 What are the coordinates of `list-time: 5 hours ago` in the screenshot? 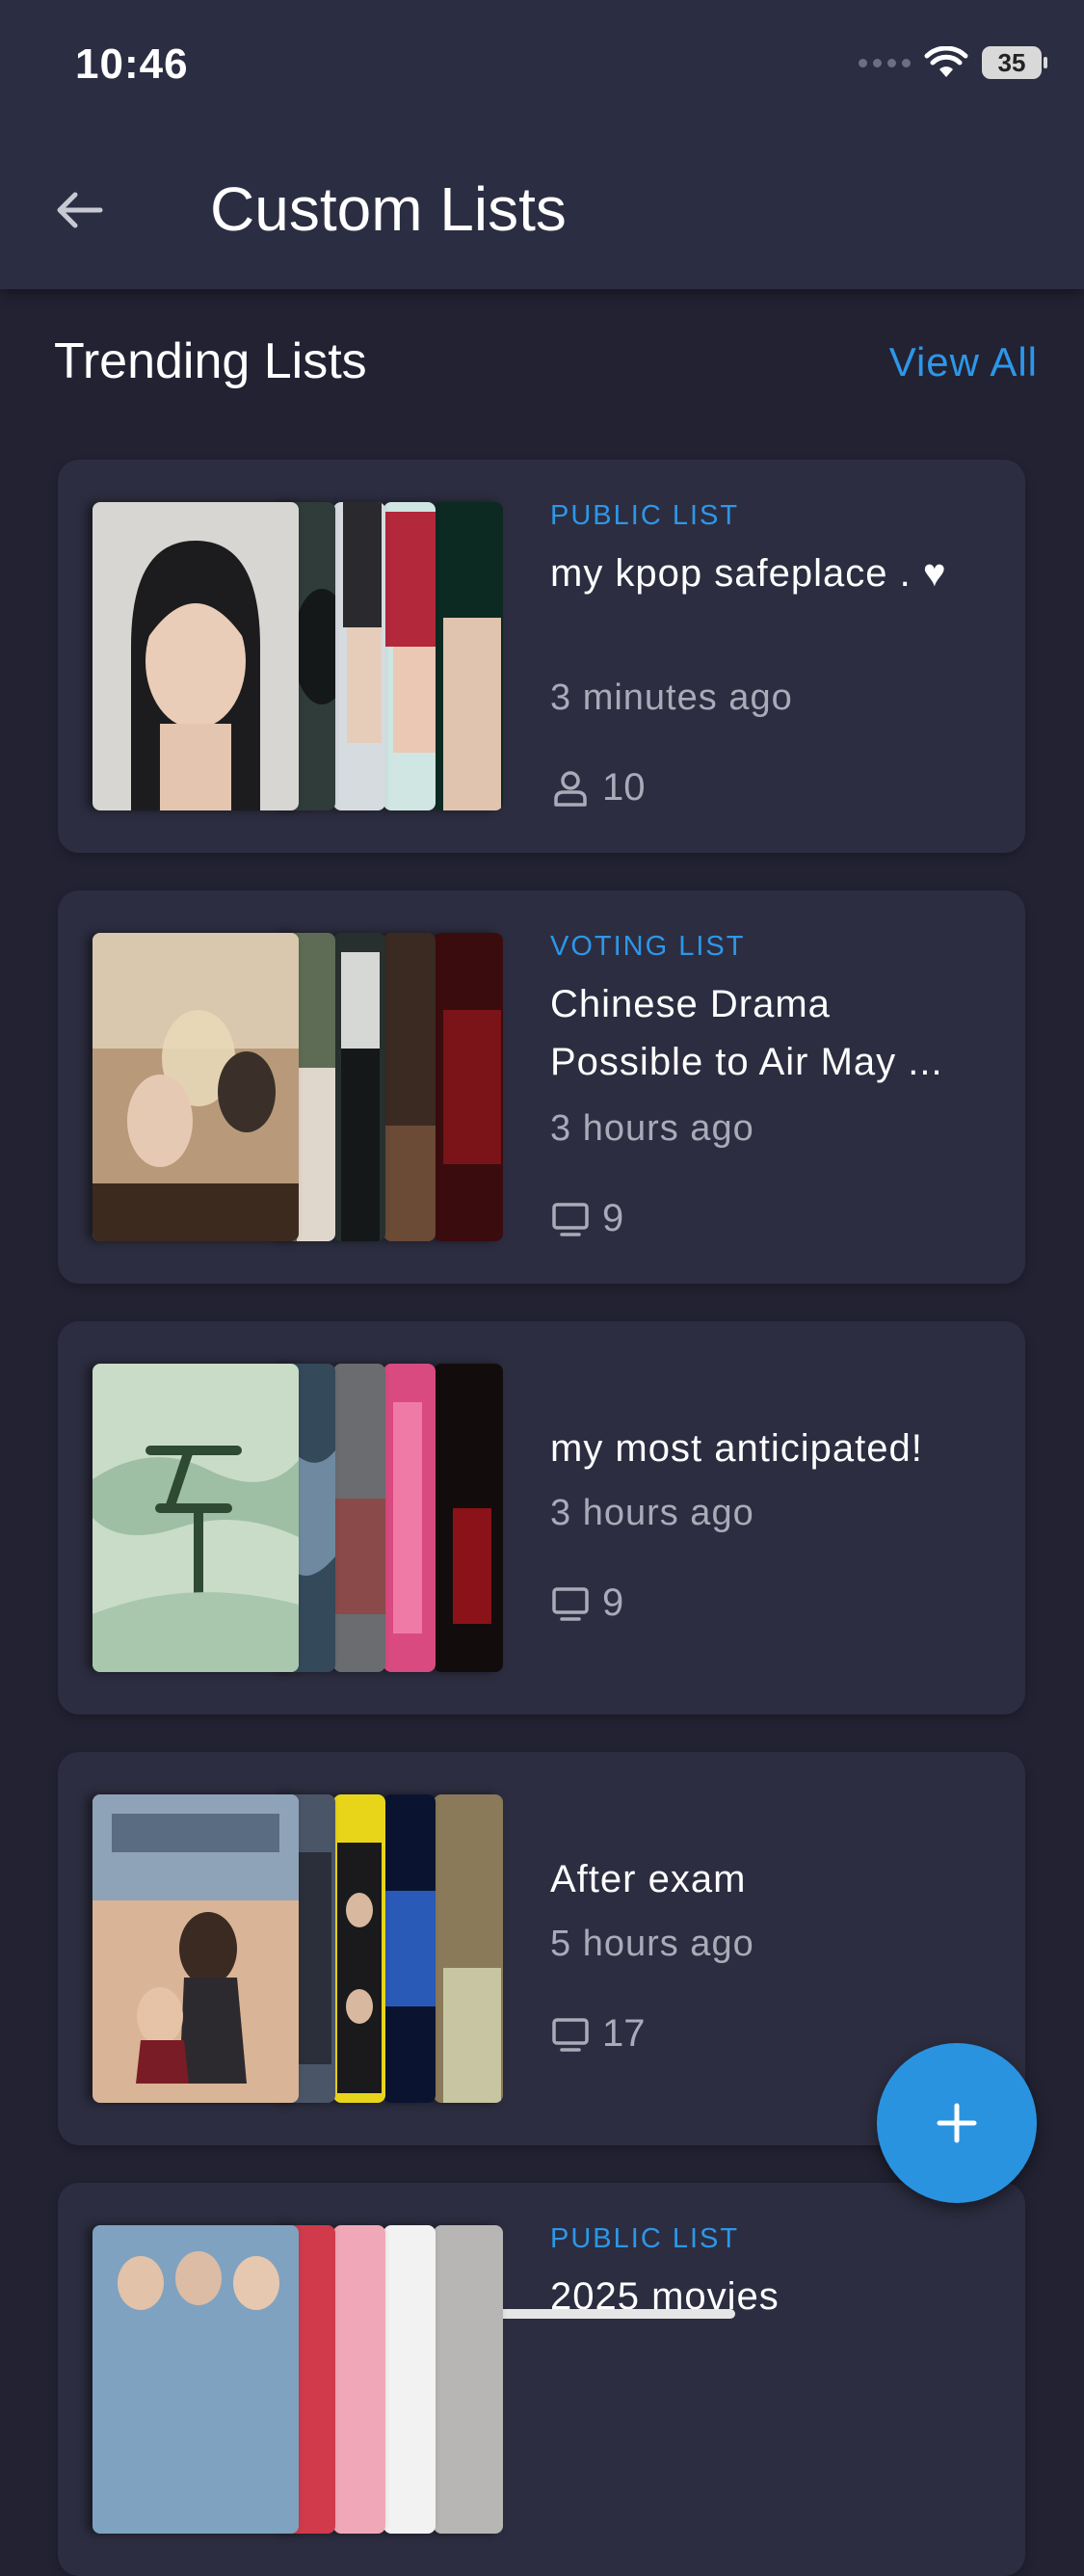 It's located at (652, 1944).